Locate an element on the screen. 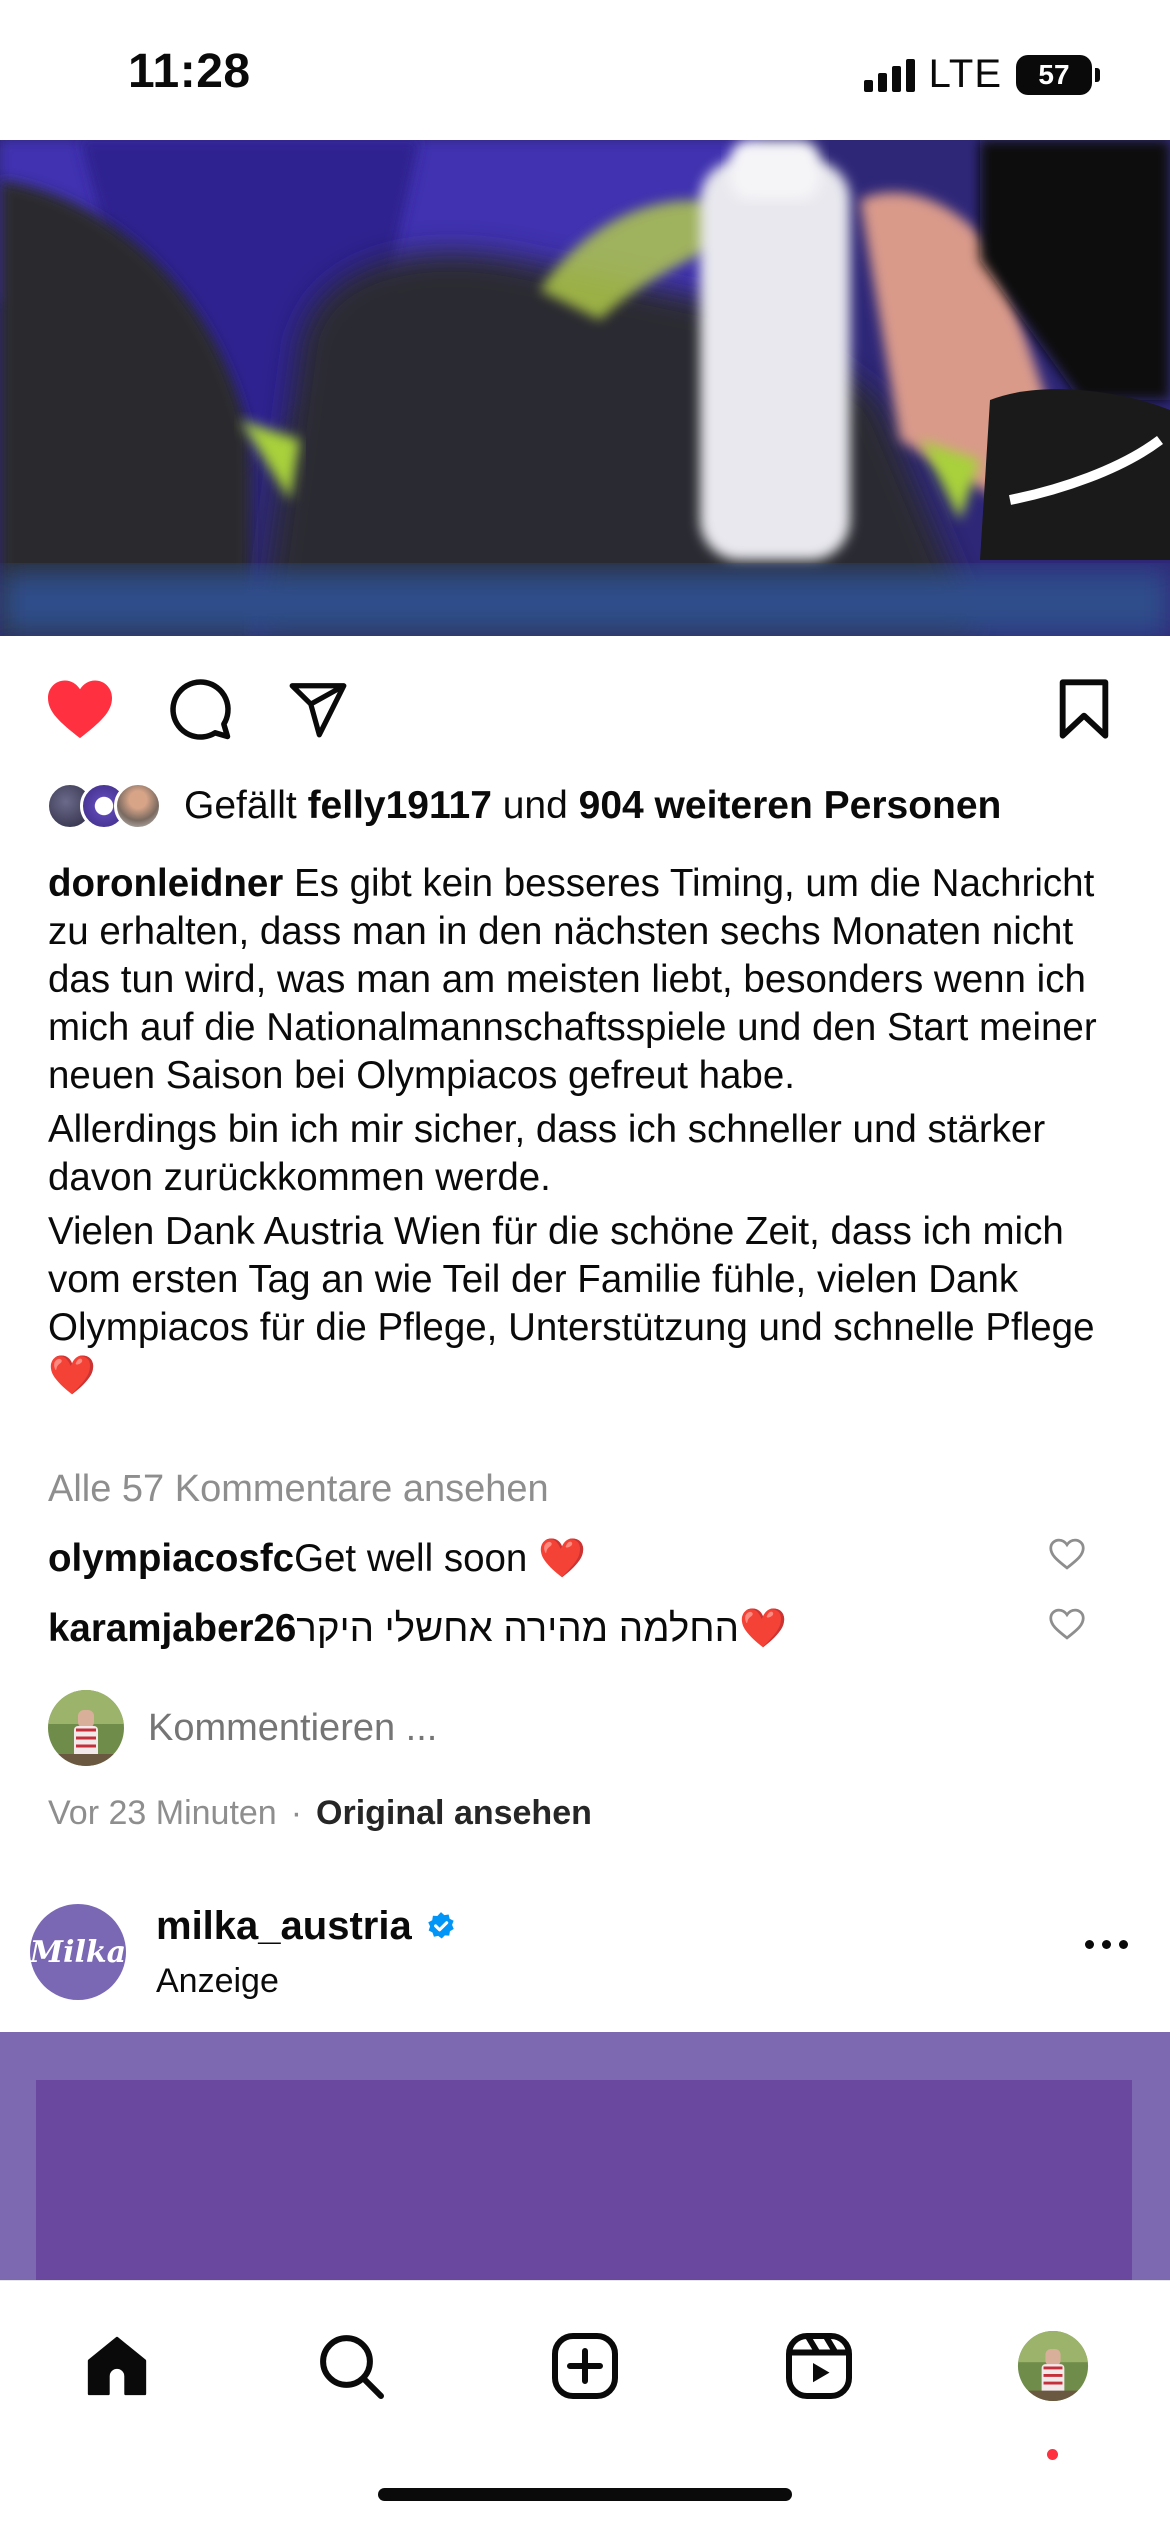 The width and height of the screenshot is (1170, 2533). next-post-media is located at coordinates (585, 2156).